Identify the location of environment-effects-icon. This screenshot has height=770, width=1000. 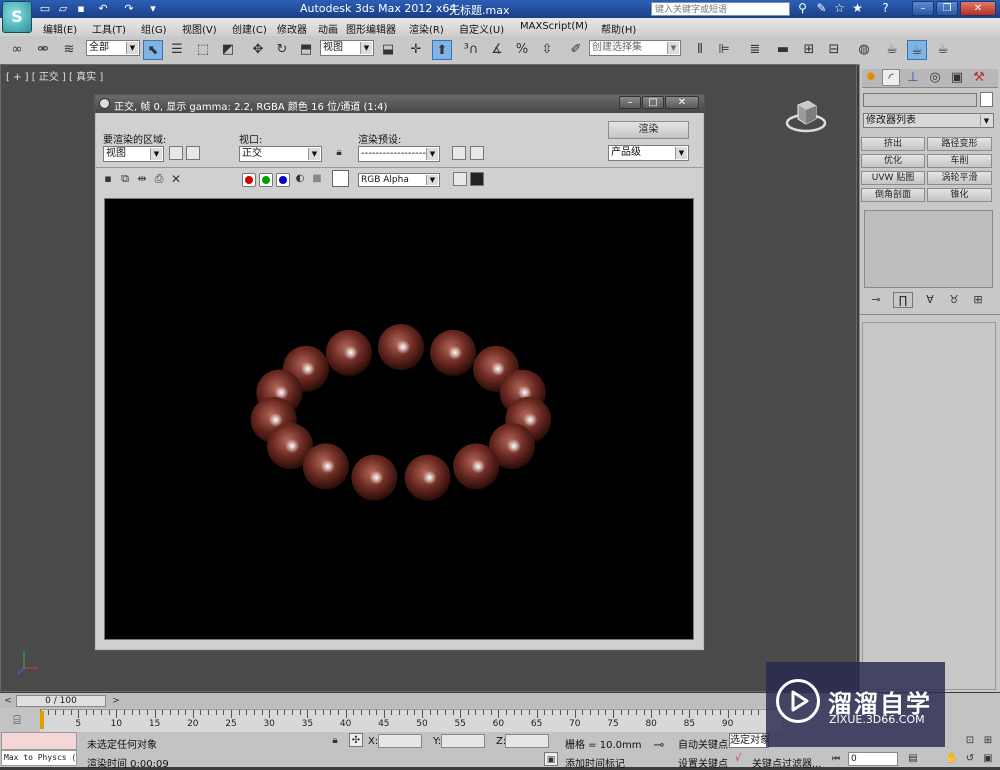
(477, 153).